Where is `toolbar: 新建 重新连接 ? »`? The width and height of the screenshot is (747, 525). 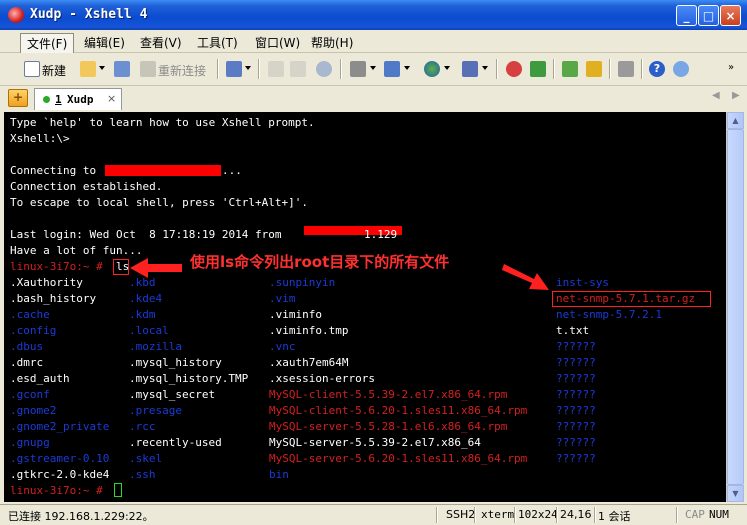 toolbar: 新建 重新连接 ? » is located at coordinates (373, 69).